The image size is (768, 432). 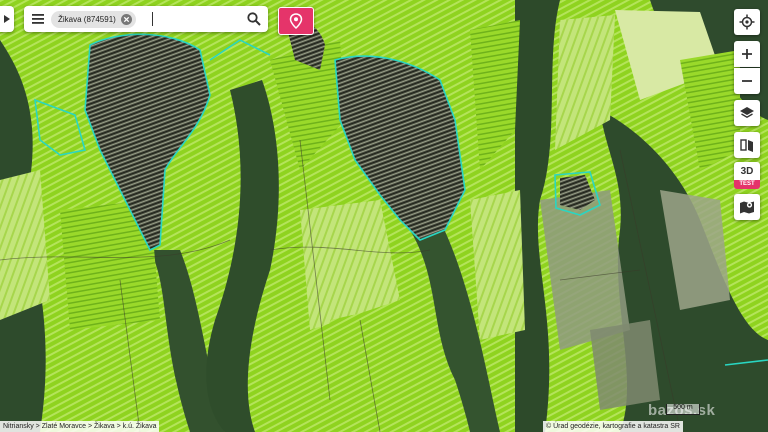 I want to click on minus-icon, so click(x=747, y=81).